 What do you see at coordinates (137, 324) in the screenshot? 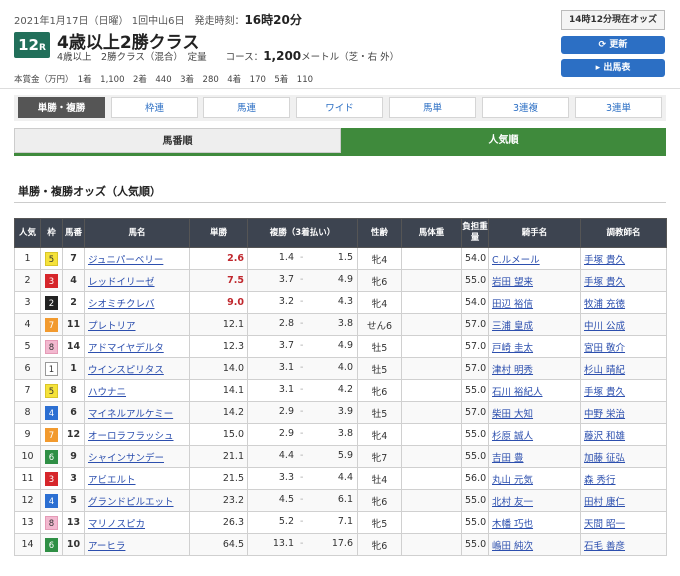
I see `horse-name-link: プレトリア` at bounding box center [137, 324].